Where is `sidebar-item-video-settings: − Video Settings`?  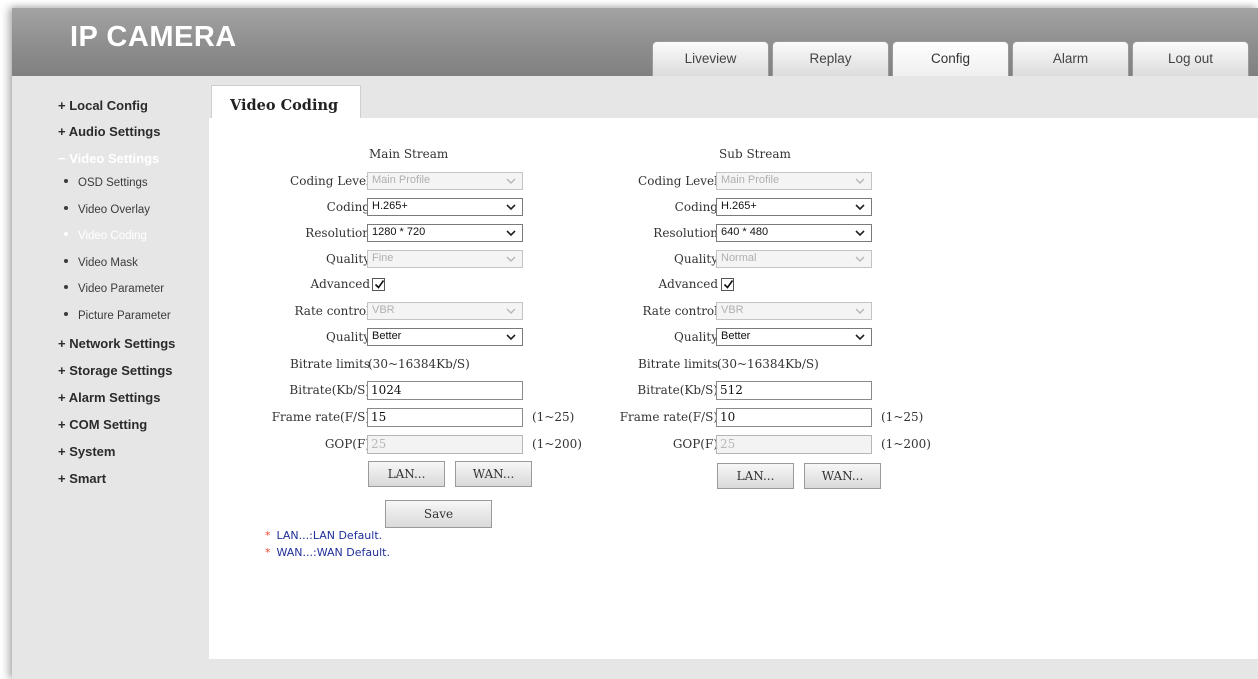 sidebar-item-video-settings: − Video Settings is located at coordinates (108, 158).